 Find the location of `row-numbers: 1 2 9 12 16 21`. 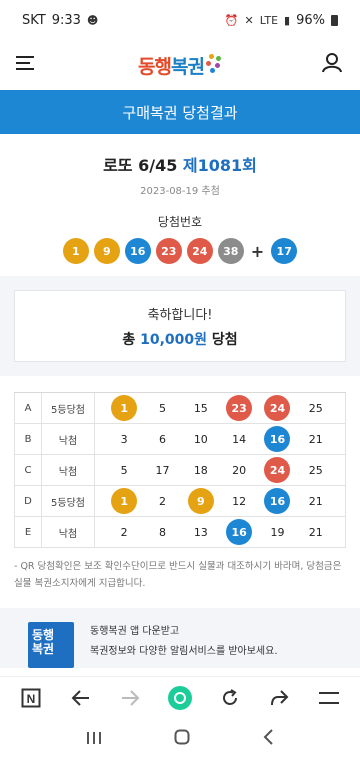

row-numbers: 1 2 9 12 16 21 is located at coordinates (220, 501).